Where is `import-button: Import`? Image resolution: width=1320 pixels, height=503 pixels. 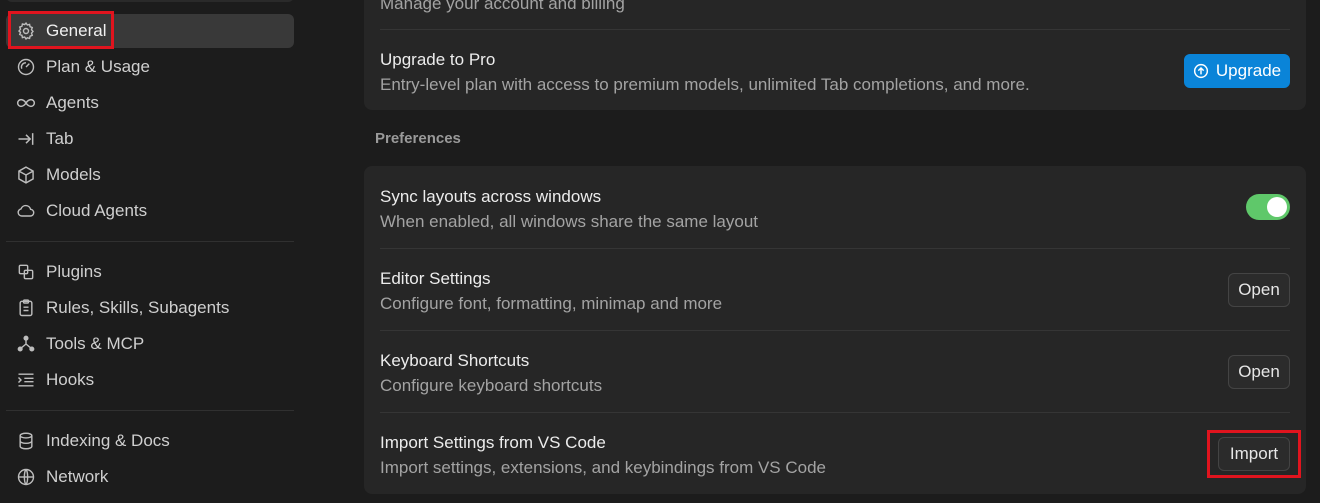 import-button: Import is located at coordinates (1254, 454).